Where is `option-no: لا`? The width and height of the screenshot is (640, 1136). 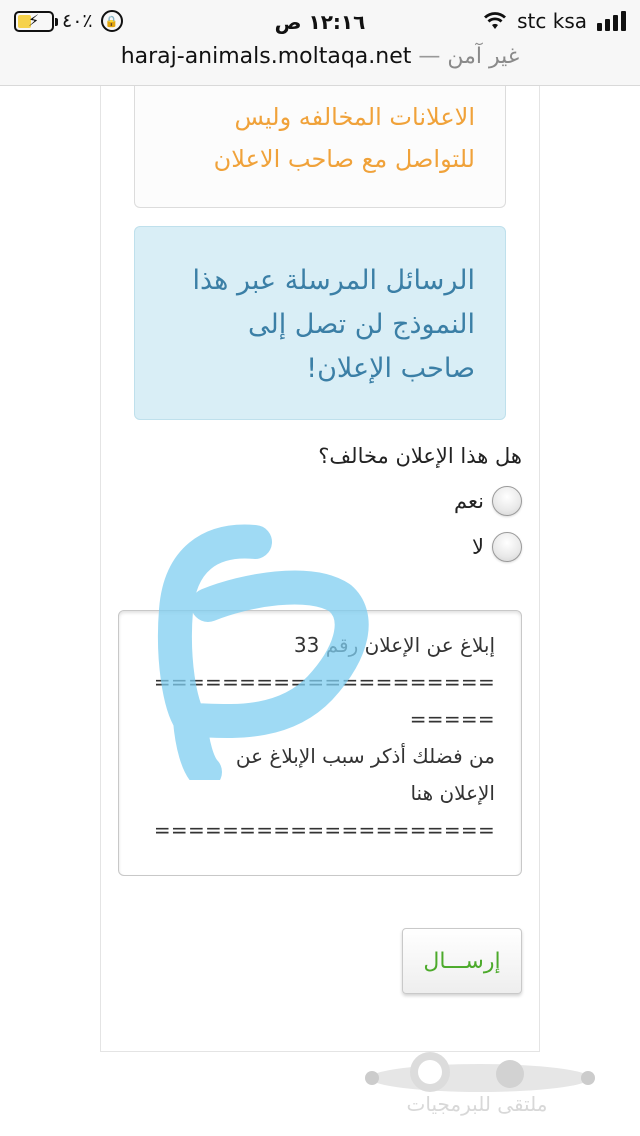 option-no: لا is located at coordinates (497, 547).